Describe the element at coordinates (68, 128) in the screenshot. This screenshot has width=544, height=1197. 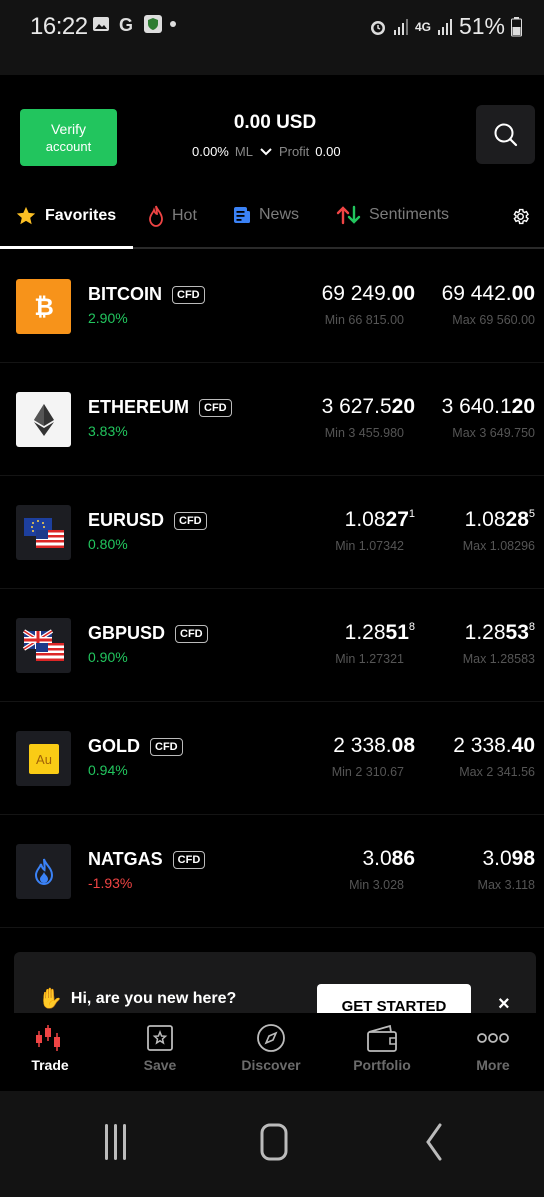
I see `verify-line1: Verify` at that location.